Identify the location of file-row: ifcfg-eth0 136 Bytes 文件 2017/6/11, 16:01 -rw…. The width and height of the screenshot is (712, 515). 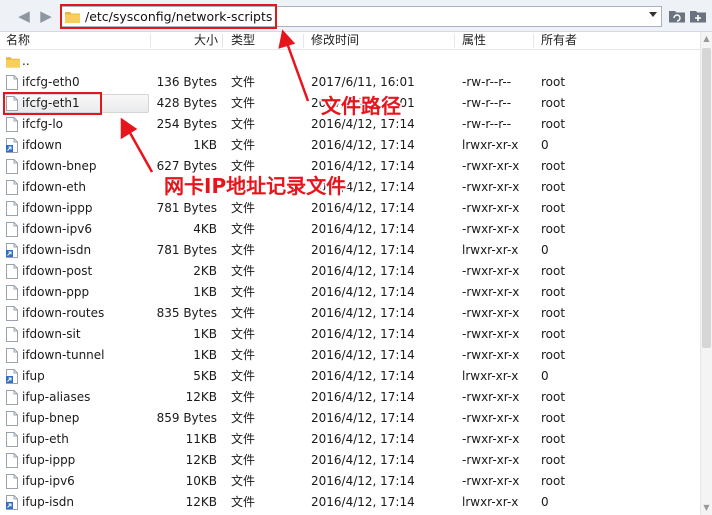
(350, 82).